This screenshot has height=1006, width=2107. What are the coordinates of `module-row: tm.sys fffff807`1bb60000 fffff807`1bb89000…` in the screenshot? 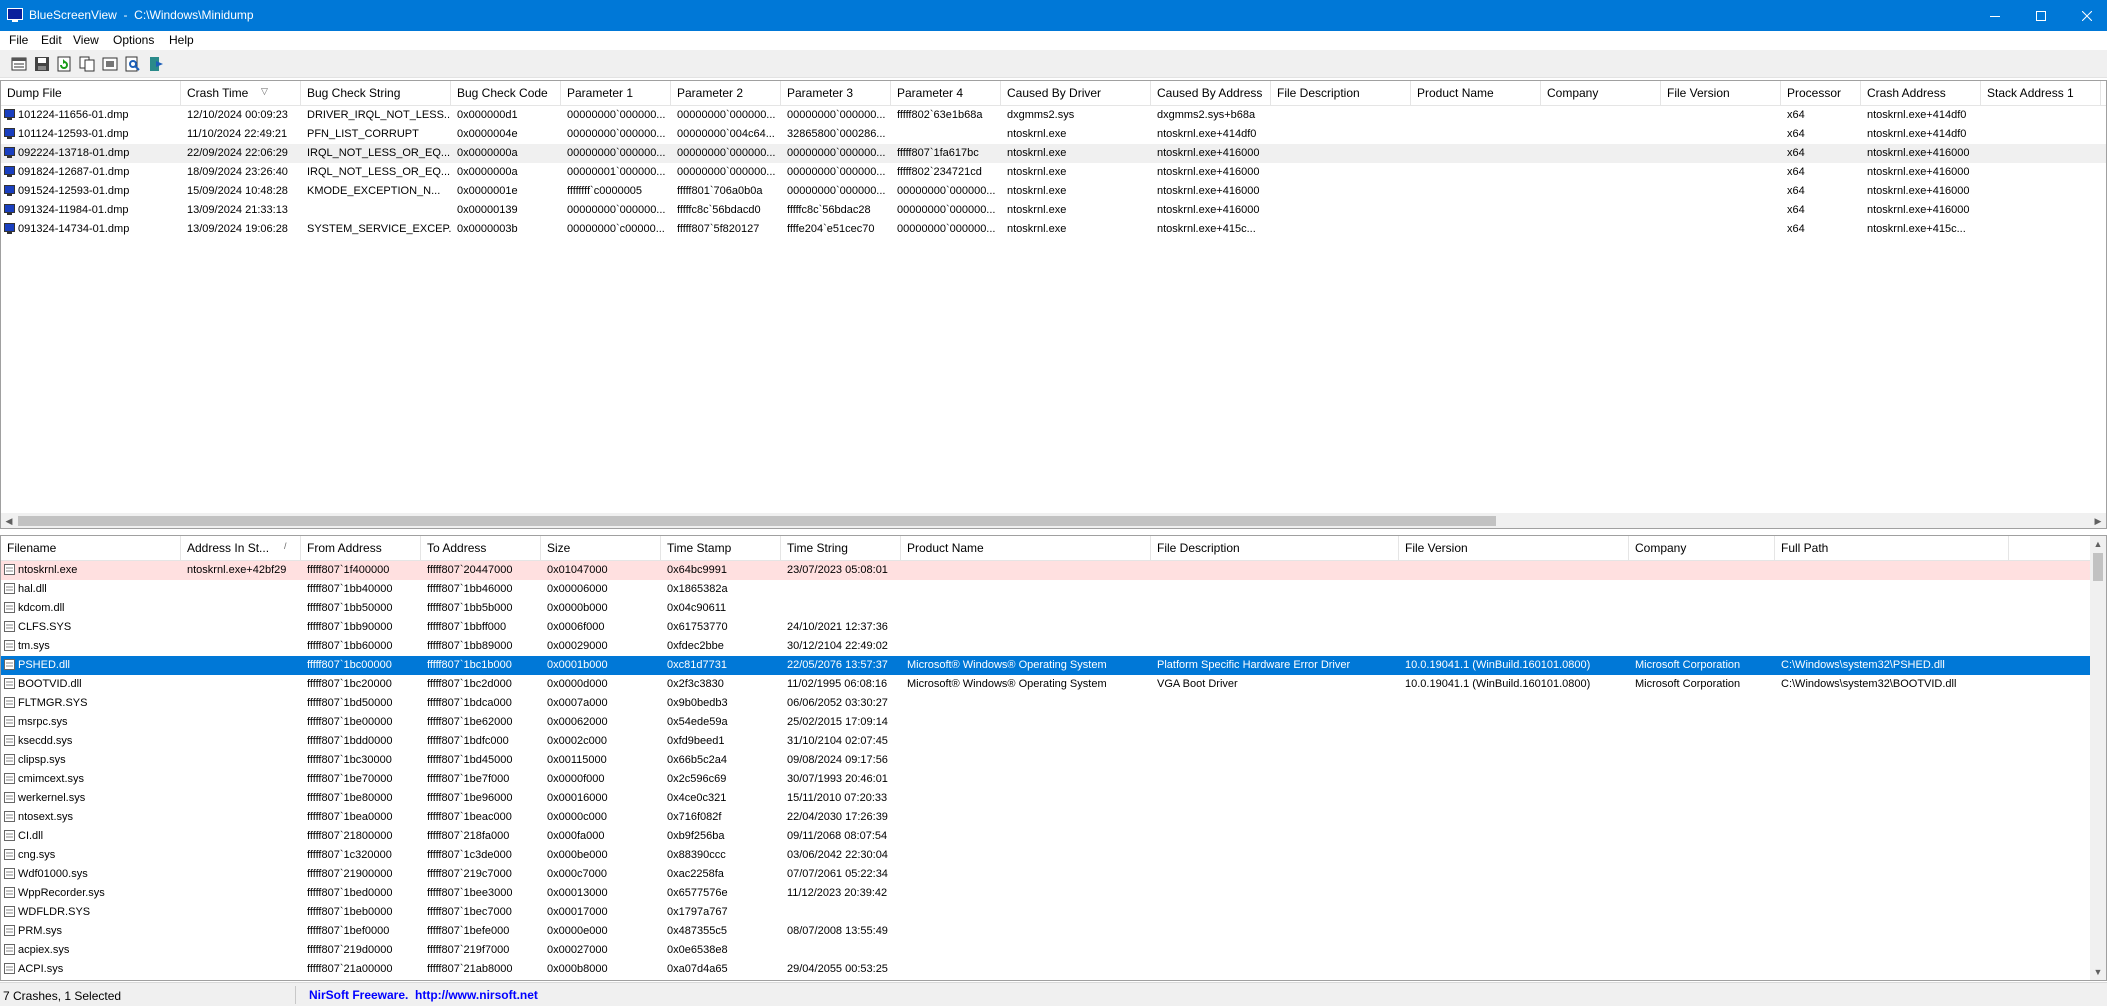 It's located at (1053, 646).